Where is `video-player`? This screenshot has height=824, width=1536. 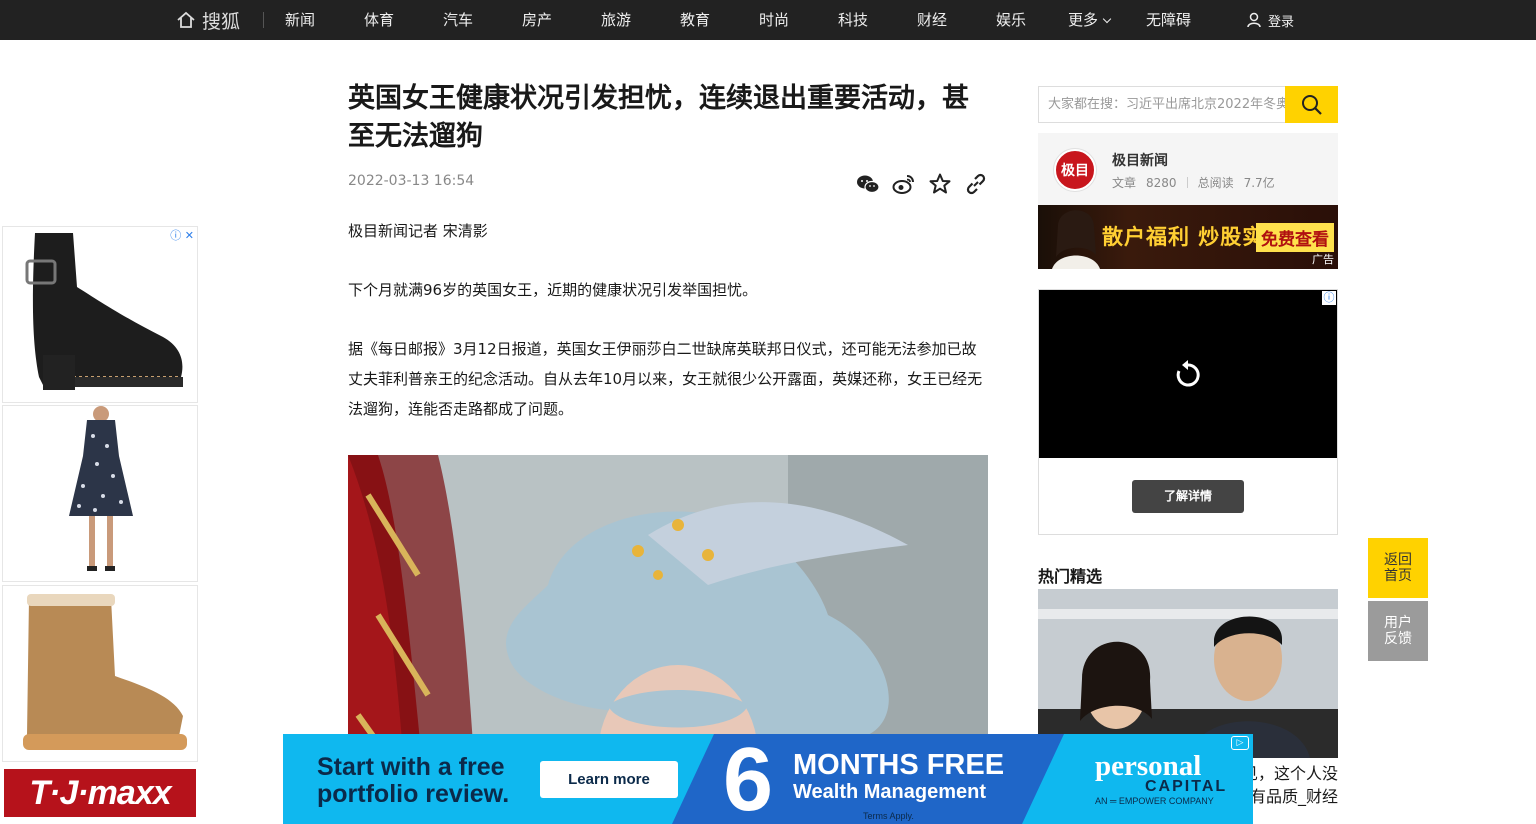 video-player is located at coordinates (1188, 374).